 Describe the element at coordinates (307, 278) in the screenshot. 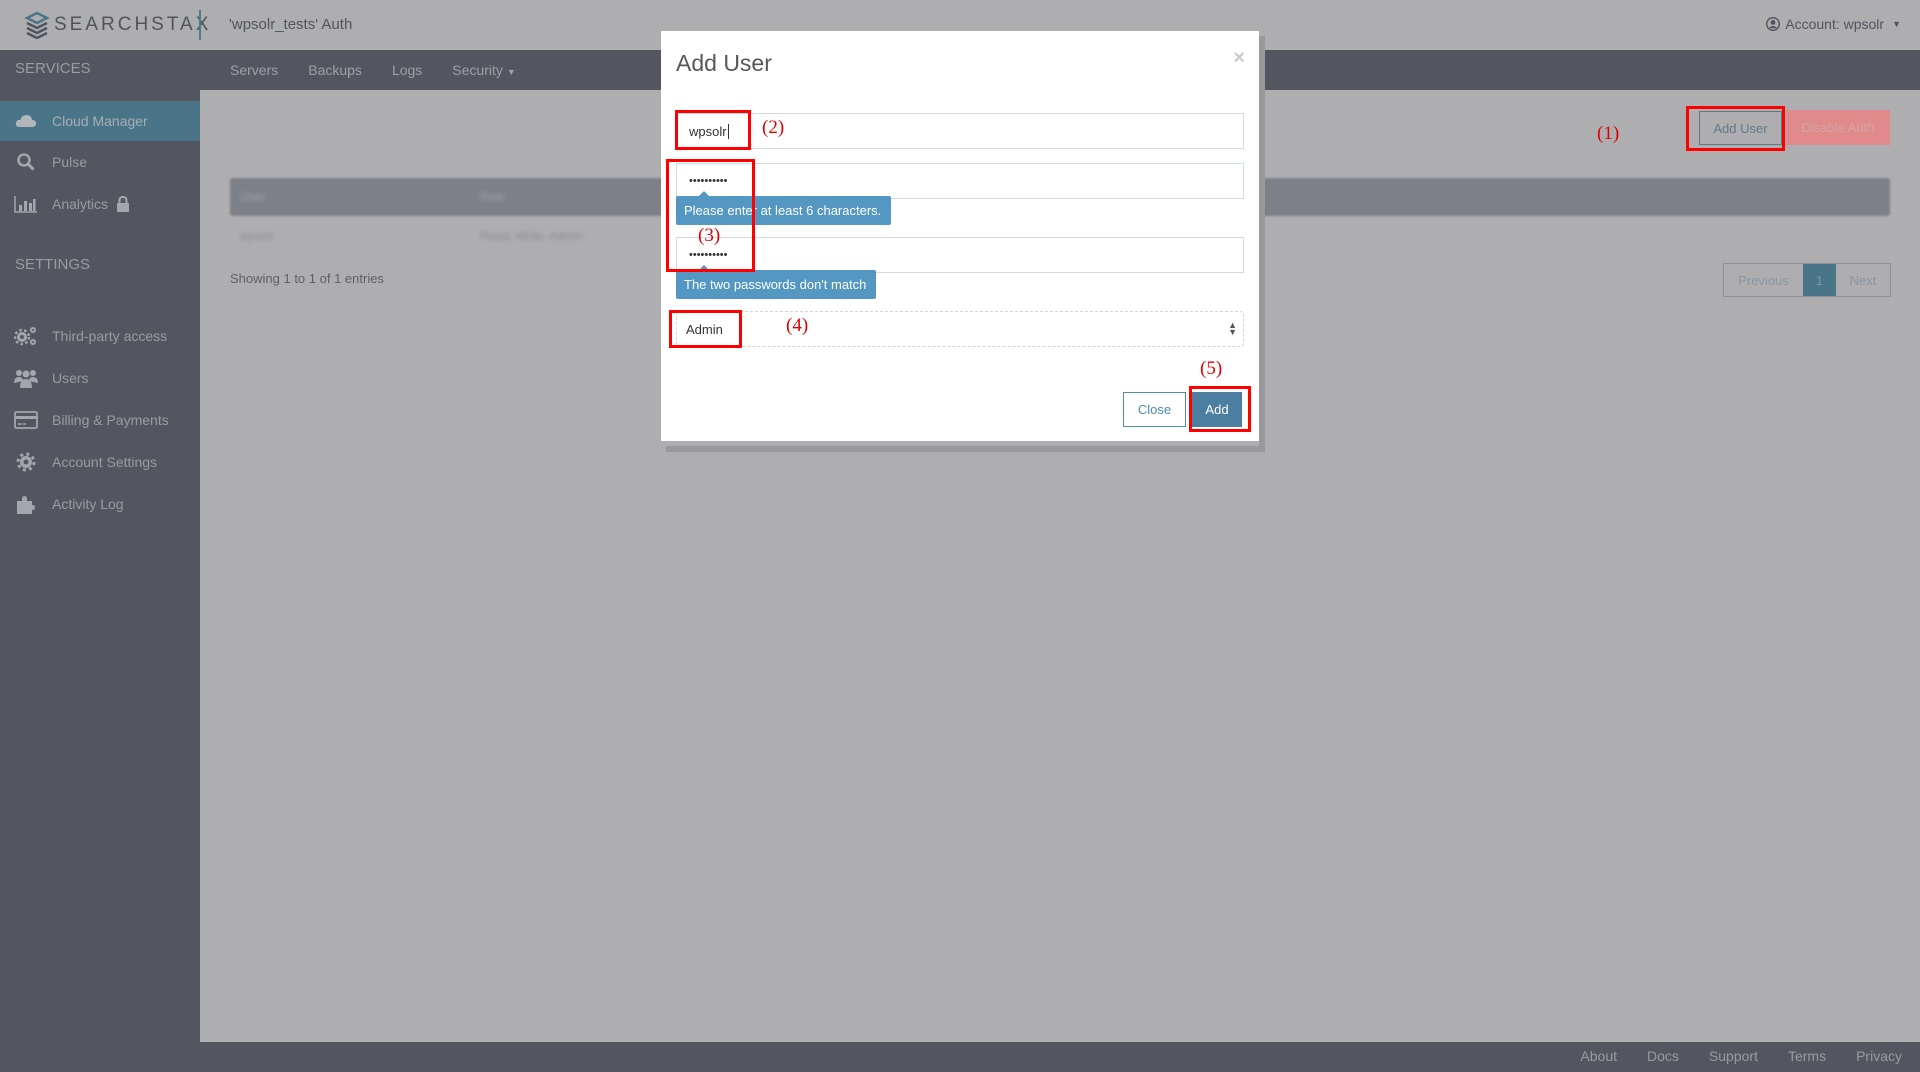

I see `entries-summary: Showing 1 to 1 of 1 entries` at that location.